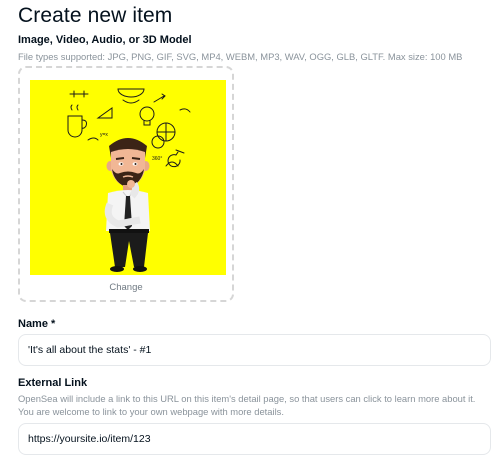 Image resolution: width=500 pixels, height=456 pixels. What do you see at coordinates (254, 439) in the screenshot?
I see `external-link-input` at bounding box center [254, 439].